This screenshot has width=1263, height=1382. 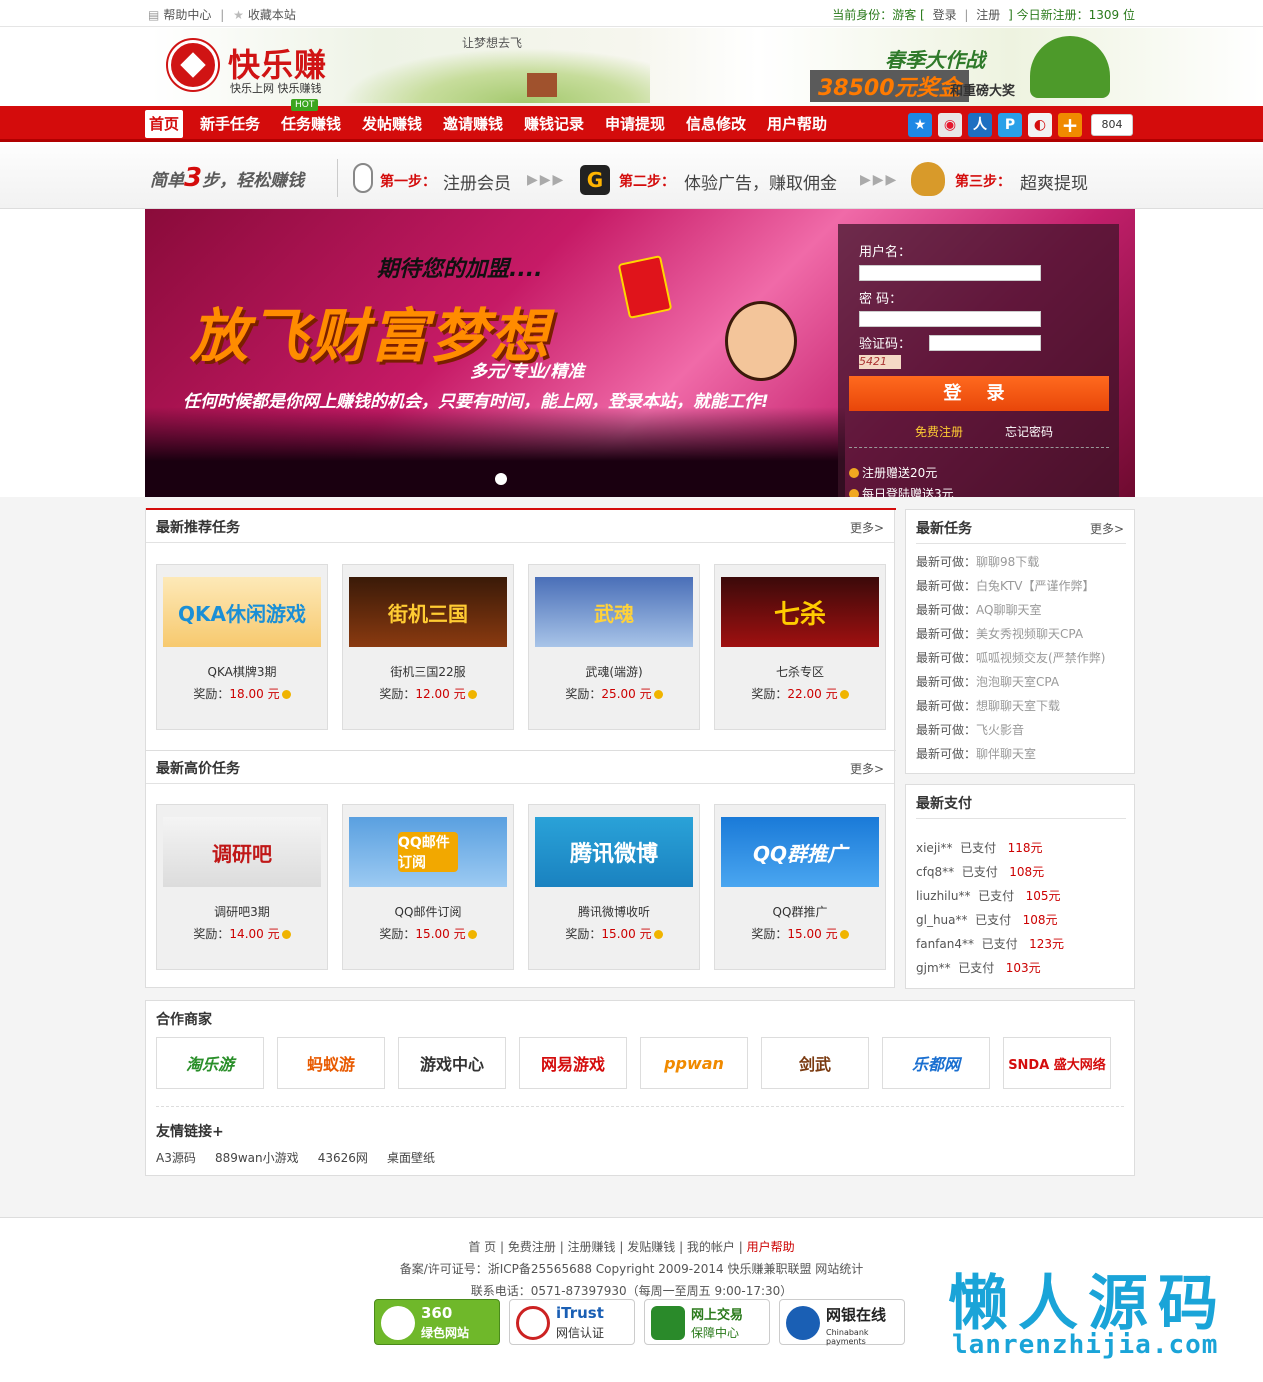 I want to click on task-card: QQ邮件订阅 QQ邮件订阅 奖励：15.00 元, so click(x=428, y=887).